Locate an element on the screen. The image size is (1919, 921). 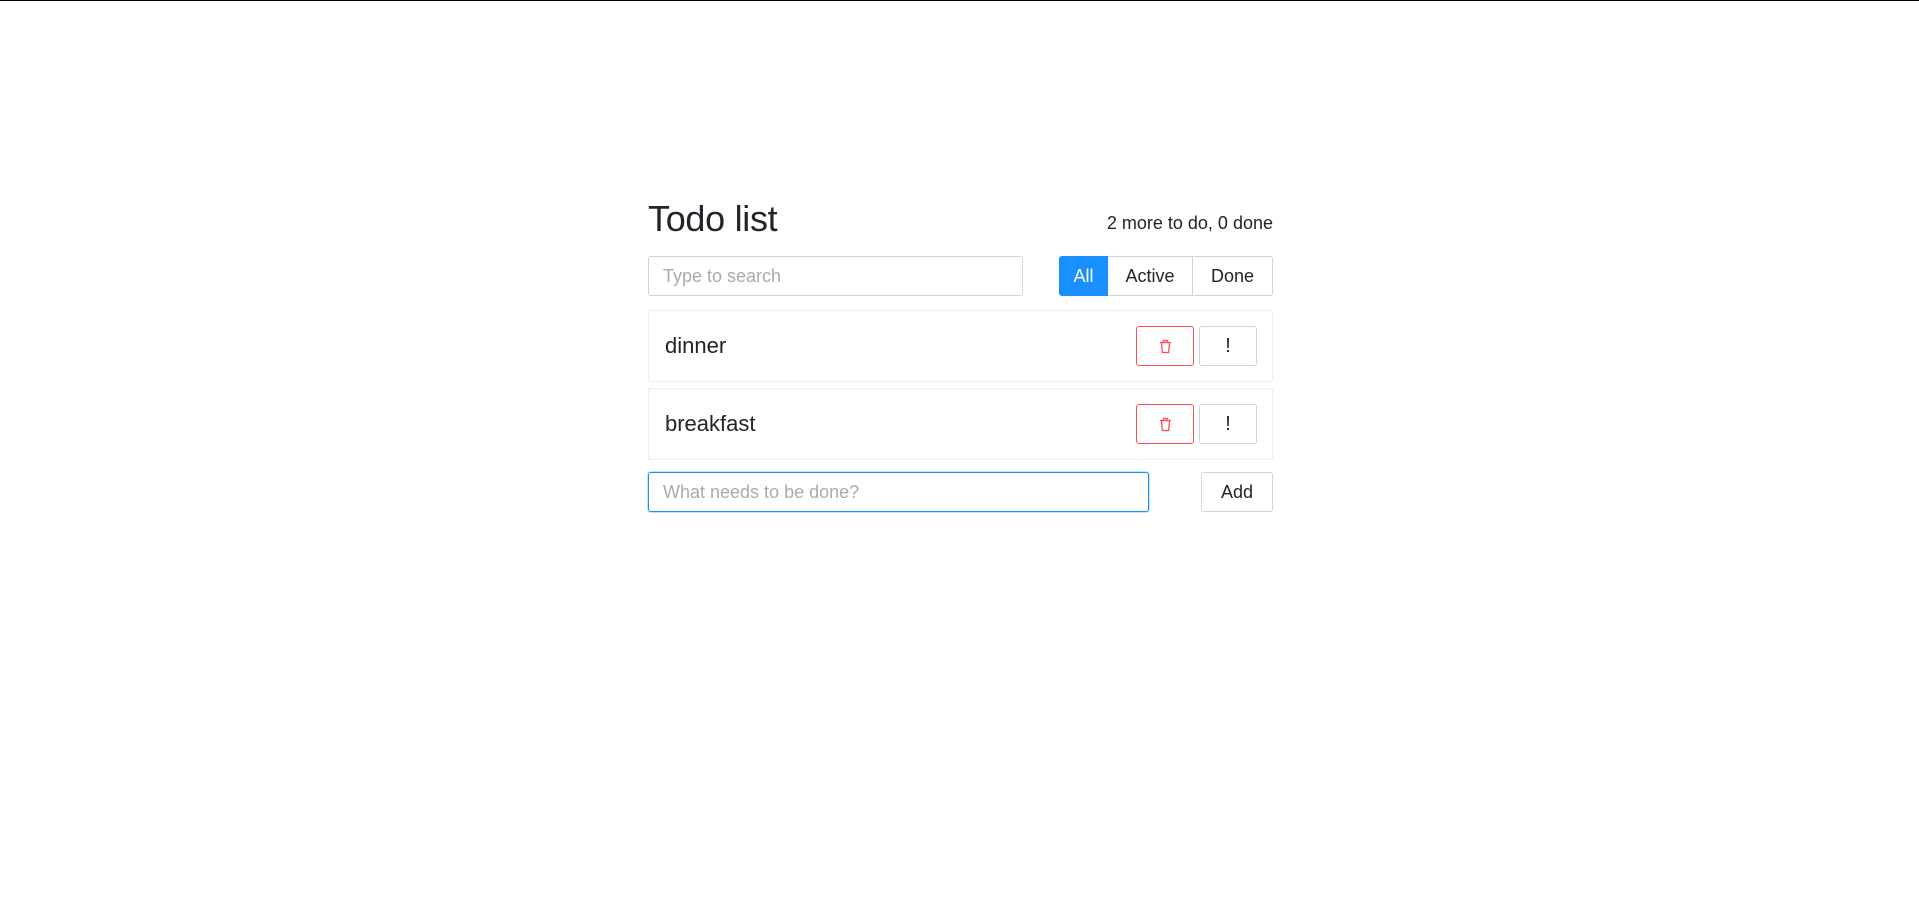
app-header: Todo list 2 more to do, 0 done is located at coordinates (960, 218).